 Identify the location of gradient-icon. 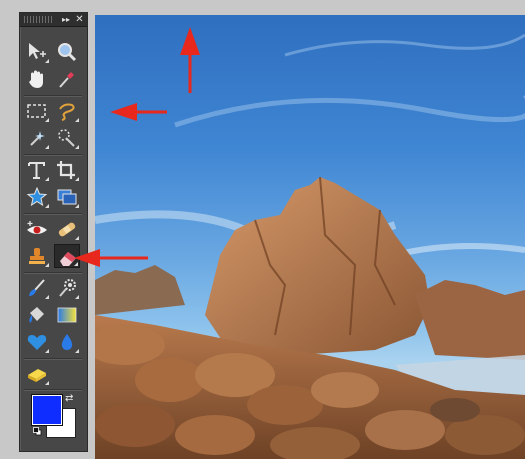
(67, 315).